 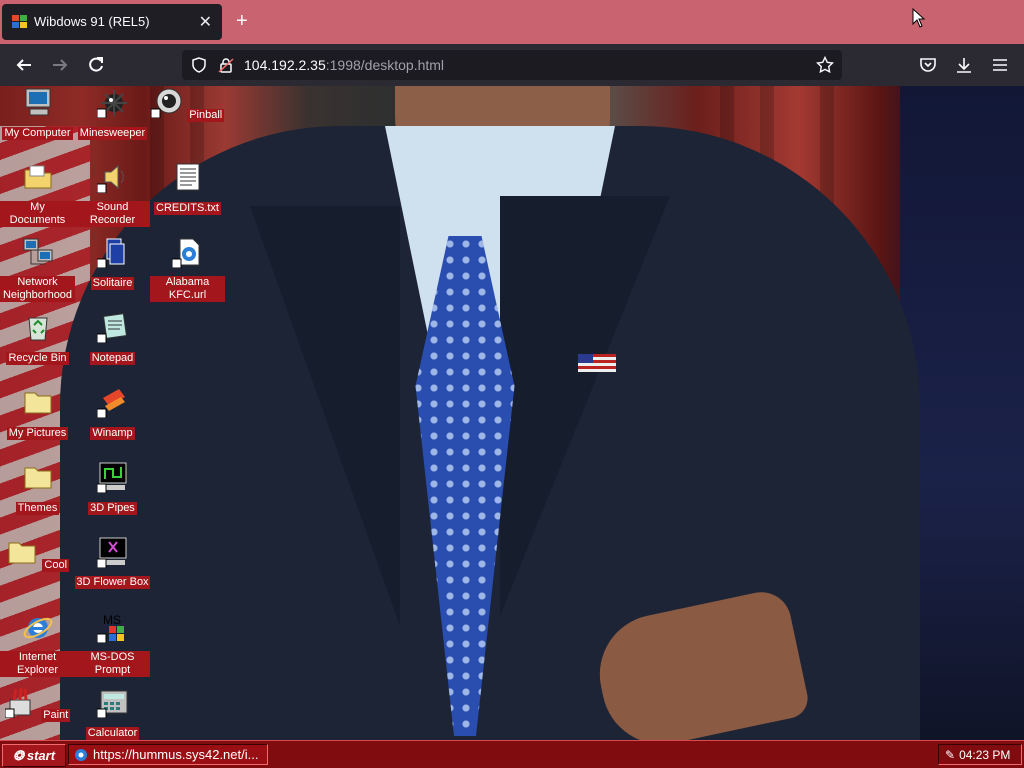 I want to click on desktop-icon-calculator: Calculator, so click(x=112, y=713).